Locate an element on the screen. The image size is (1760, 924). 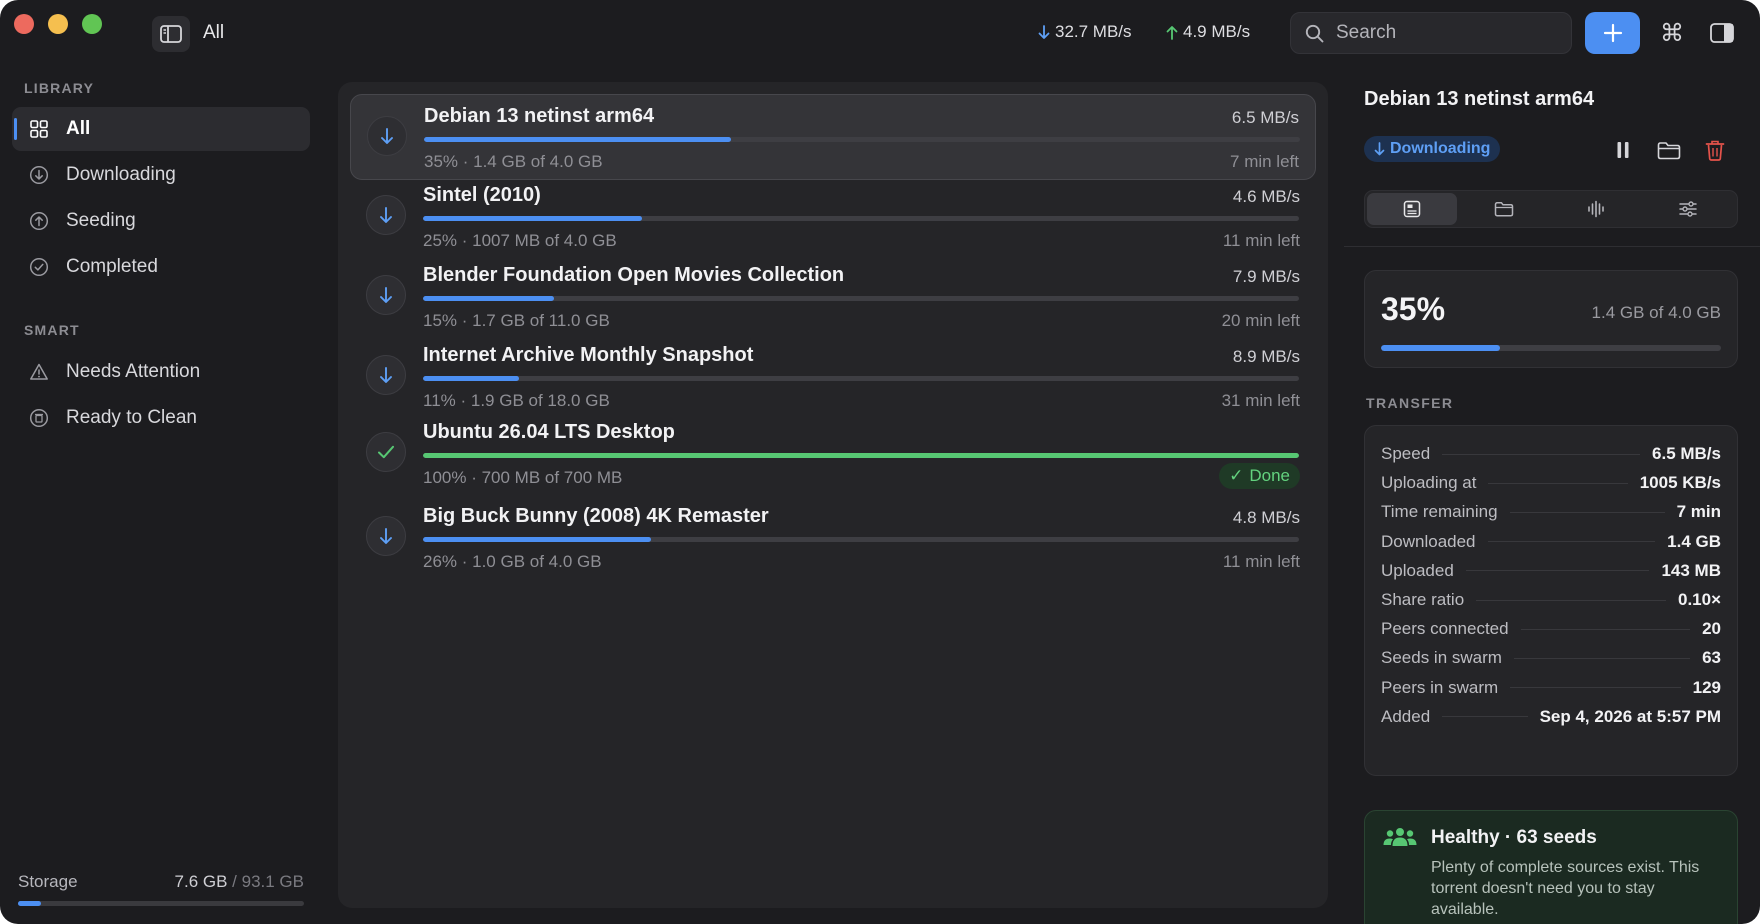
progress-size: 1.4 GB of 4.0 GB is located at coordinates (1656, 312).